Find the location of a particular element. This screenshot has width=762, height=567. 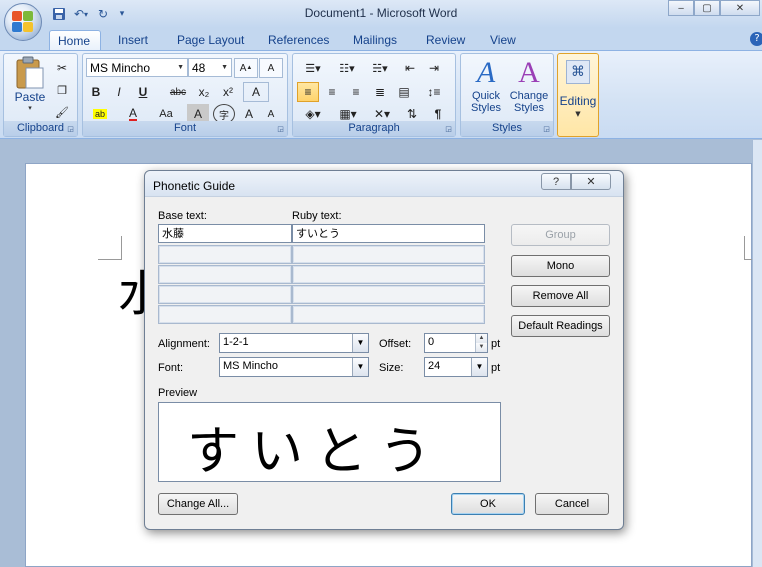

alignment-select: 1-2-1 ▼ is located at coordinates (294, 343).